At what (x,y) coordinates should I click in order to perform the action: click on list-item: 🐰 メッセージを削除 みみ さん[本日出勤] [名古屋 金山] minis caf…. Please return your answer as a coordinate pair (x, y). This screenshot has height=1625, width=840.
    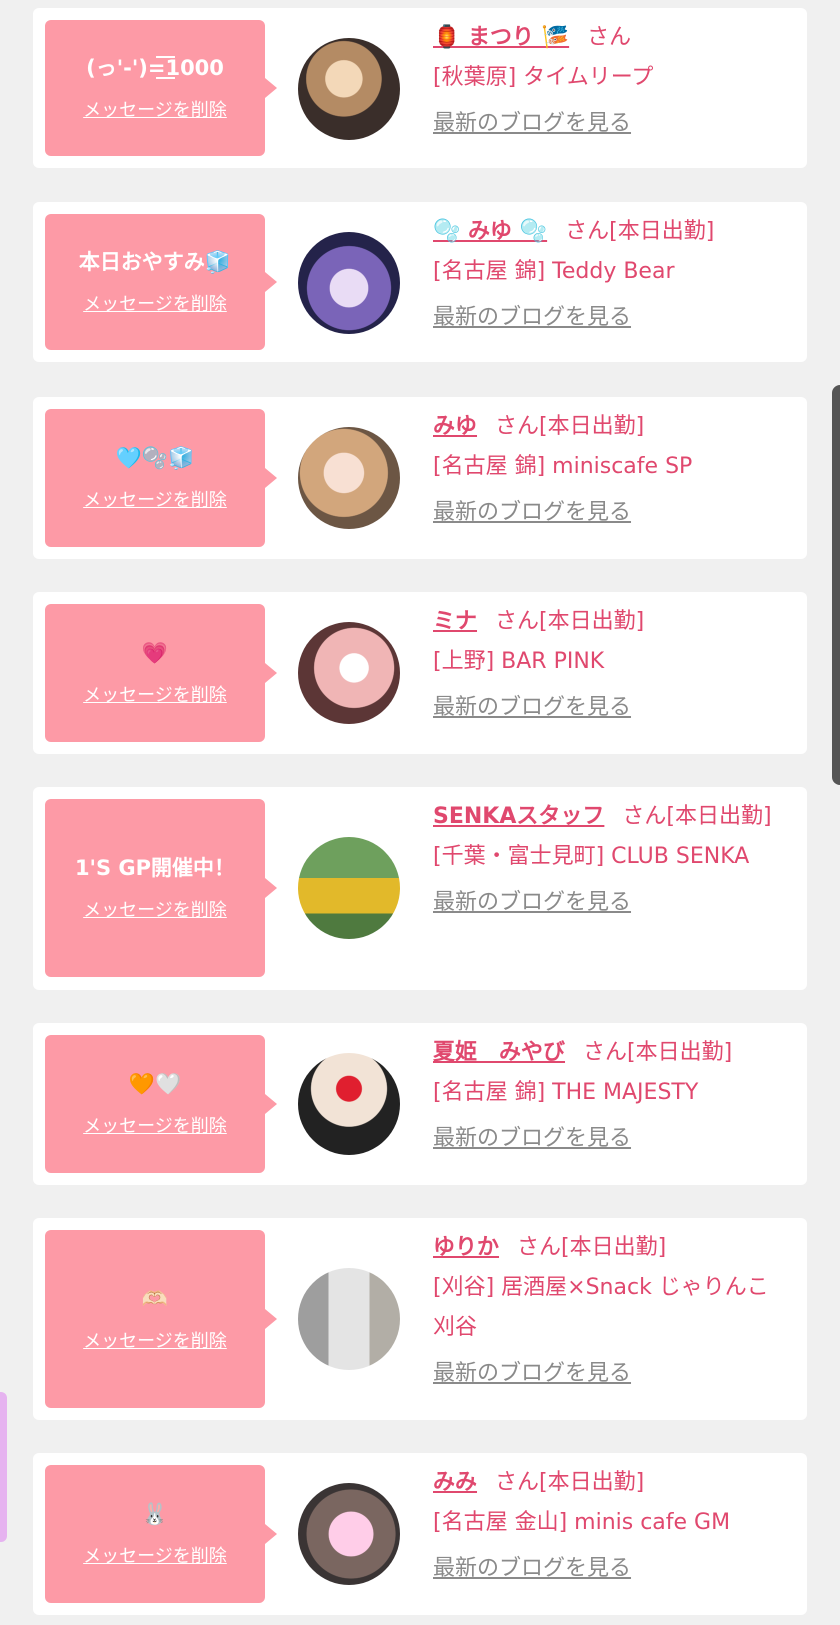
    Looking at the image, I should click on (420, 1534).